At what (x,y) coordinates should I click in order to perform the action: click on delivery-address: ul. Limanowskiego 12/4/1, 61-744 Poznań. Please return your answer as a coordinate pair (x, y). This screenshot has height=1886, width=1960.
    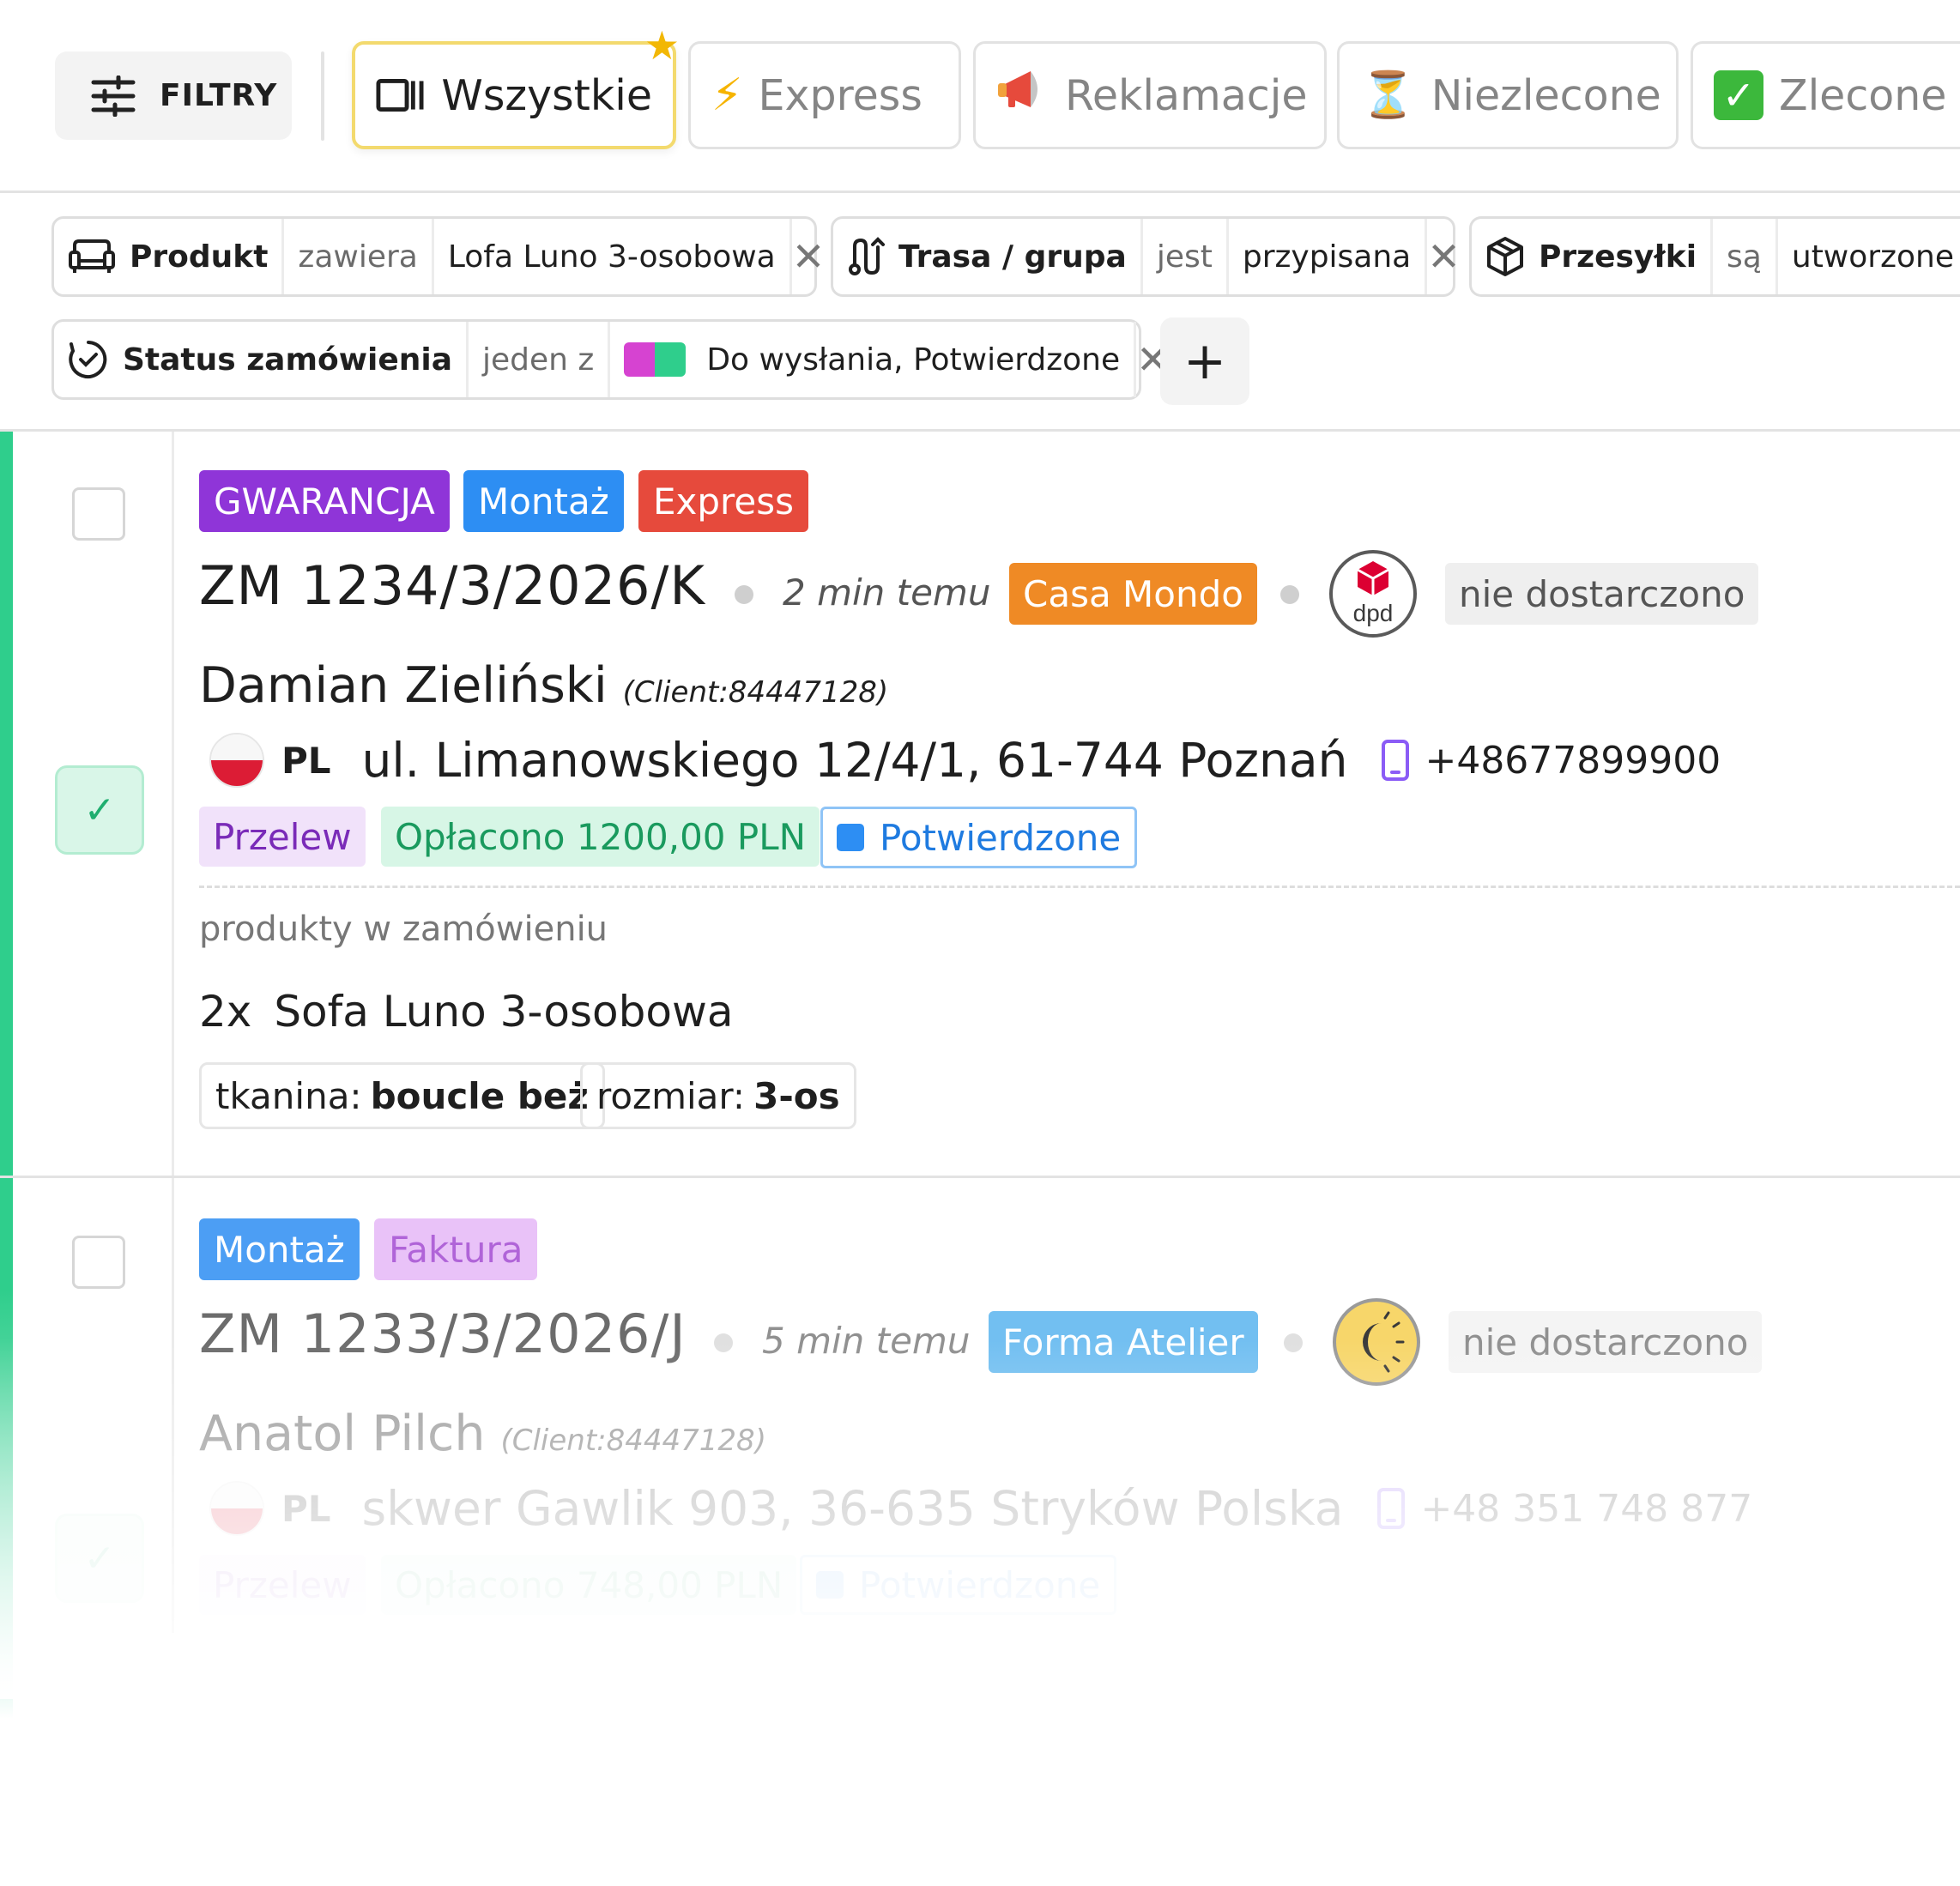
    Looking at the image, I should click on (855, 760).